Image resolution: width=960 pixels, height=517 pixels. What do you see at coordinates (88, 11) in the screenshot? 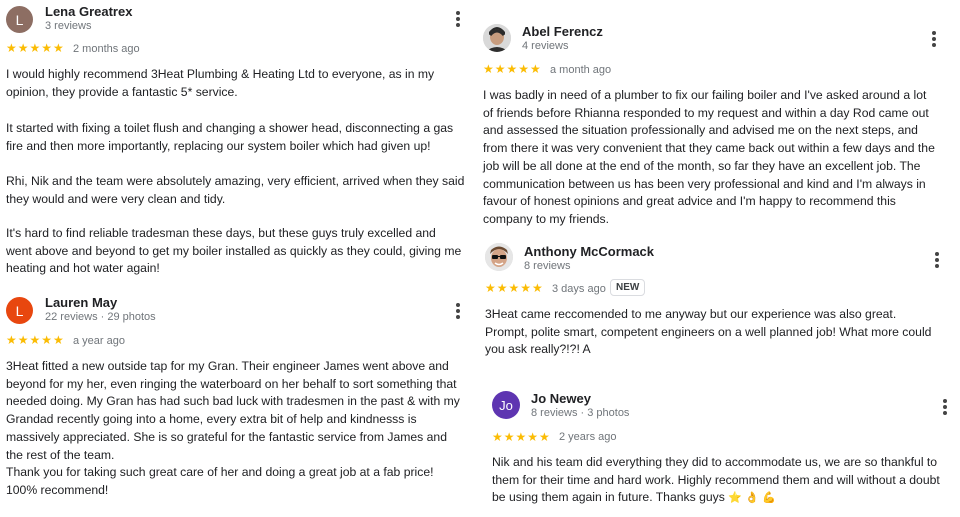
I see `reviewer-name: Lena Greatrex` at bounding box center [88, 11].